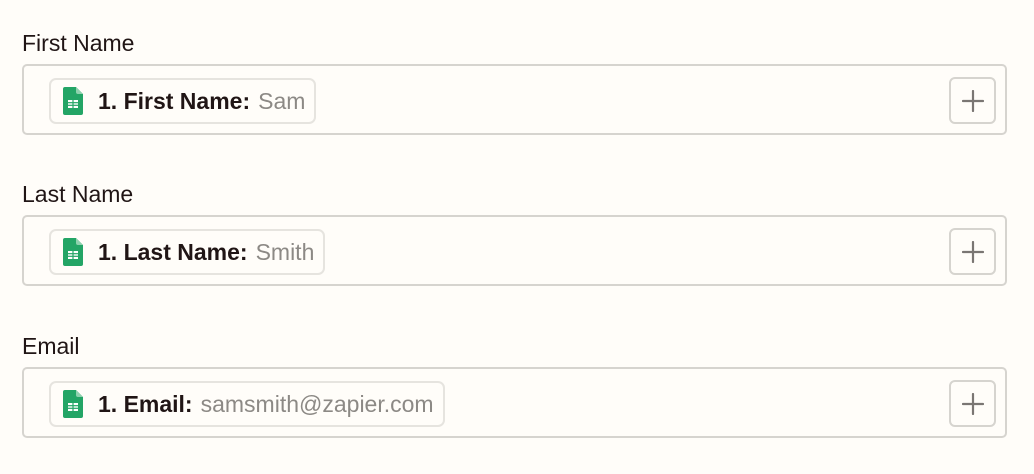  I want to click on pill-value: Sam, so click(282, 100).